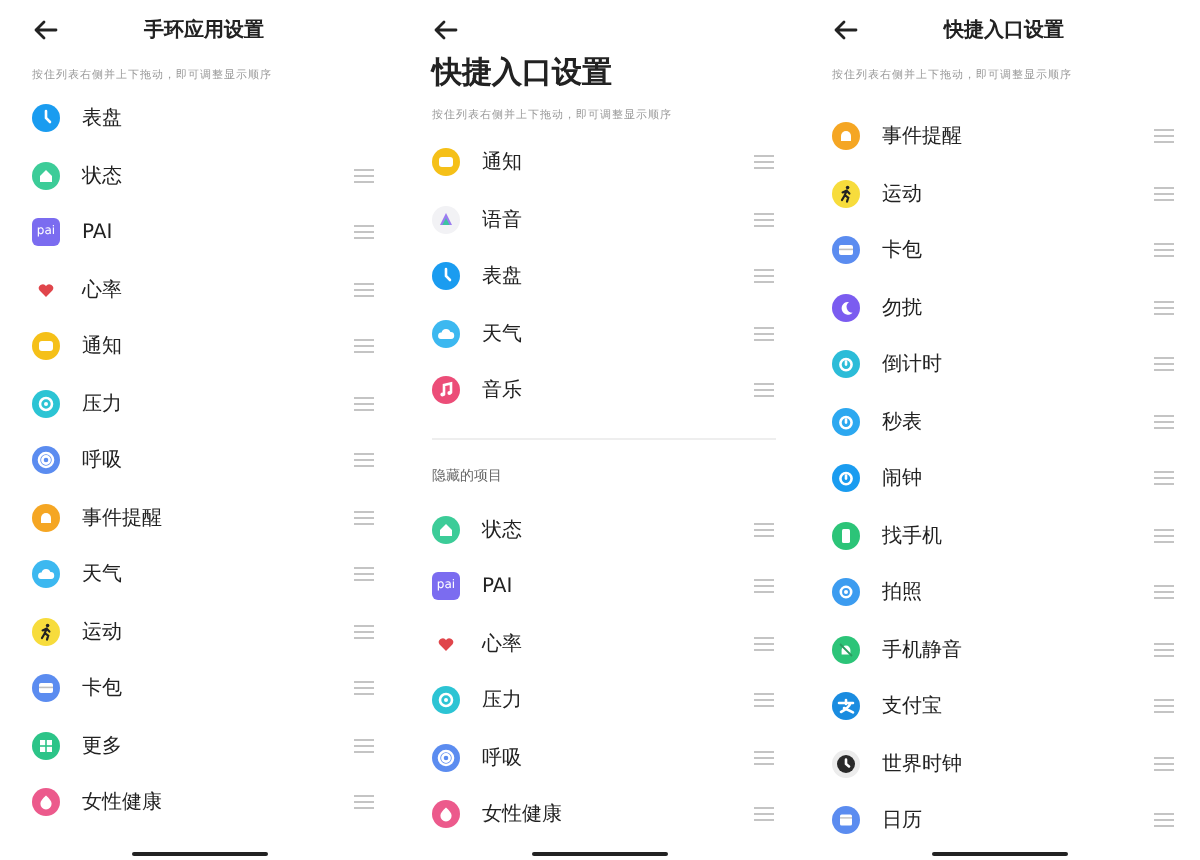 The height and width of the screenshot is (860, 1200). What do you see at coordinates (204, 30) in the screenshot?
I see `page-title: 手环应用设置` at bounding box center [204, 30].